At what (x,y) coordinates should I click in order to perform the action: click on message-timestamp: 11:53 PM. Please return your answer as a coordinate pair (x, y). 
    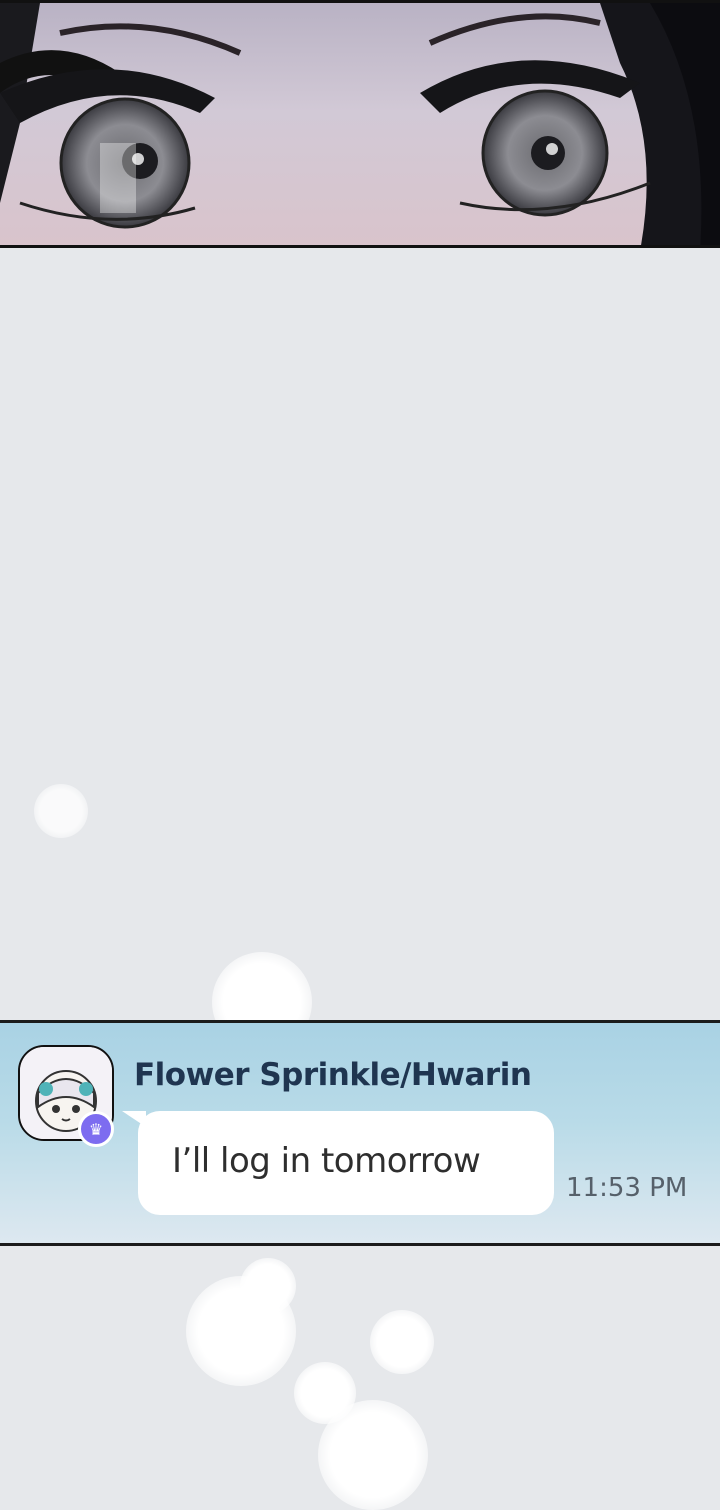
    Looking at the image, I should click on (627, 1188).